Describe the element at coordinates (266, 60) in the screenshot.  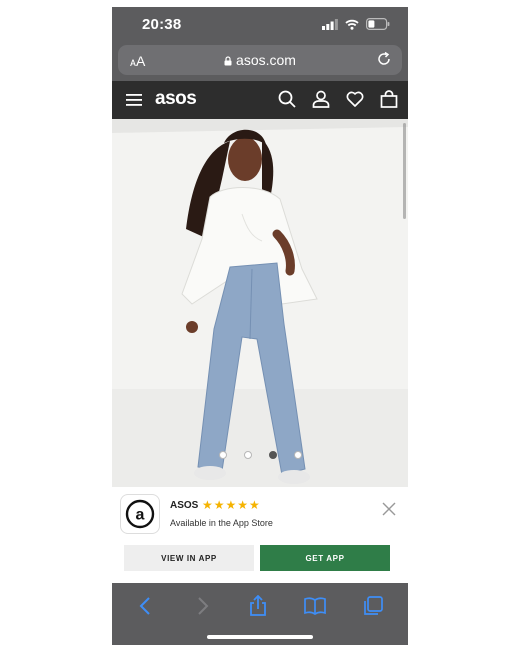
I see `url-text: asos.com` at that location.